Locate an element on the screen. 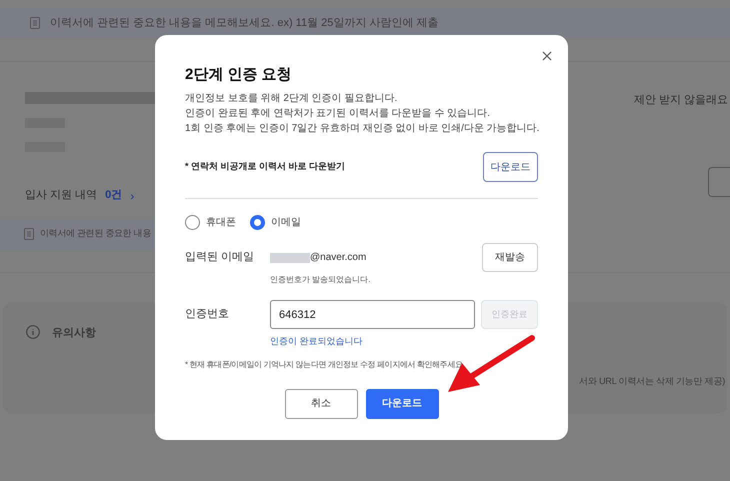 The width and height of the screenshot is (730, 481). code-label: 인증번호 is located at coordinates (207, 314).